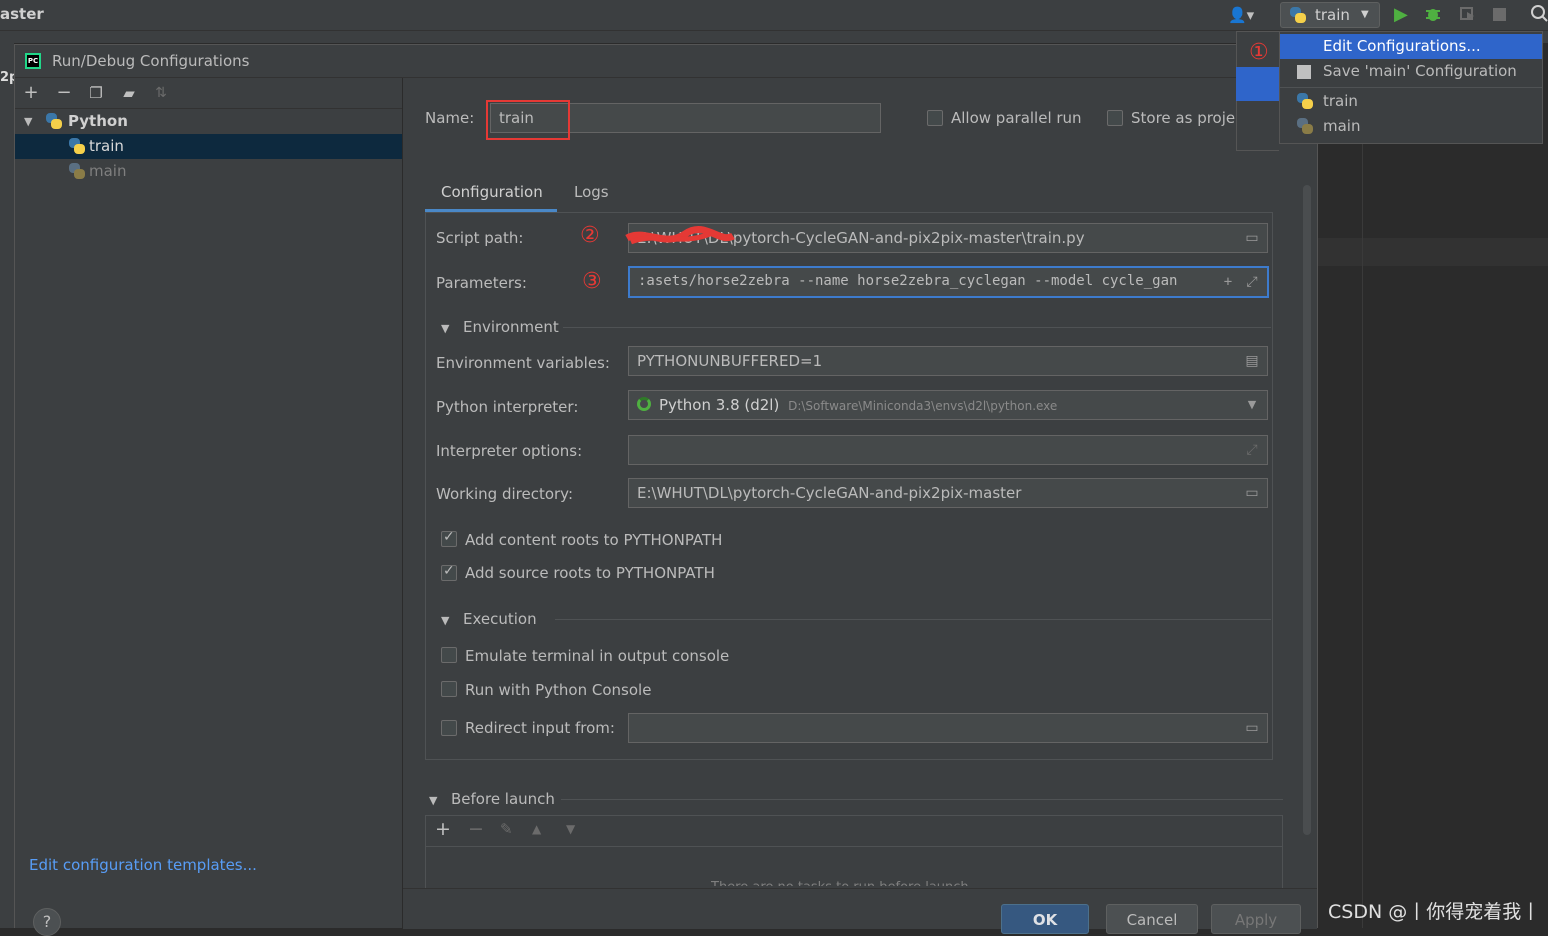  What do you see at coordinates (666, 61) in the screenshot?
I see `dialog-titlebar: PC Run/Debug Configurations` at bounding box center [666, 61].